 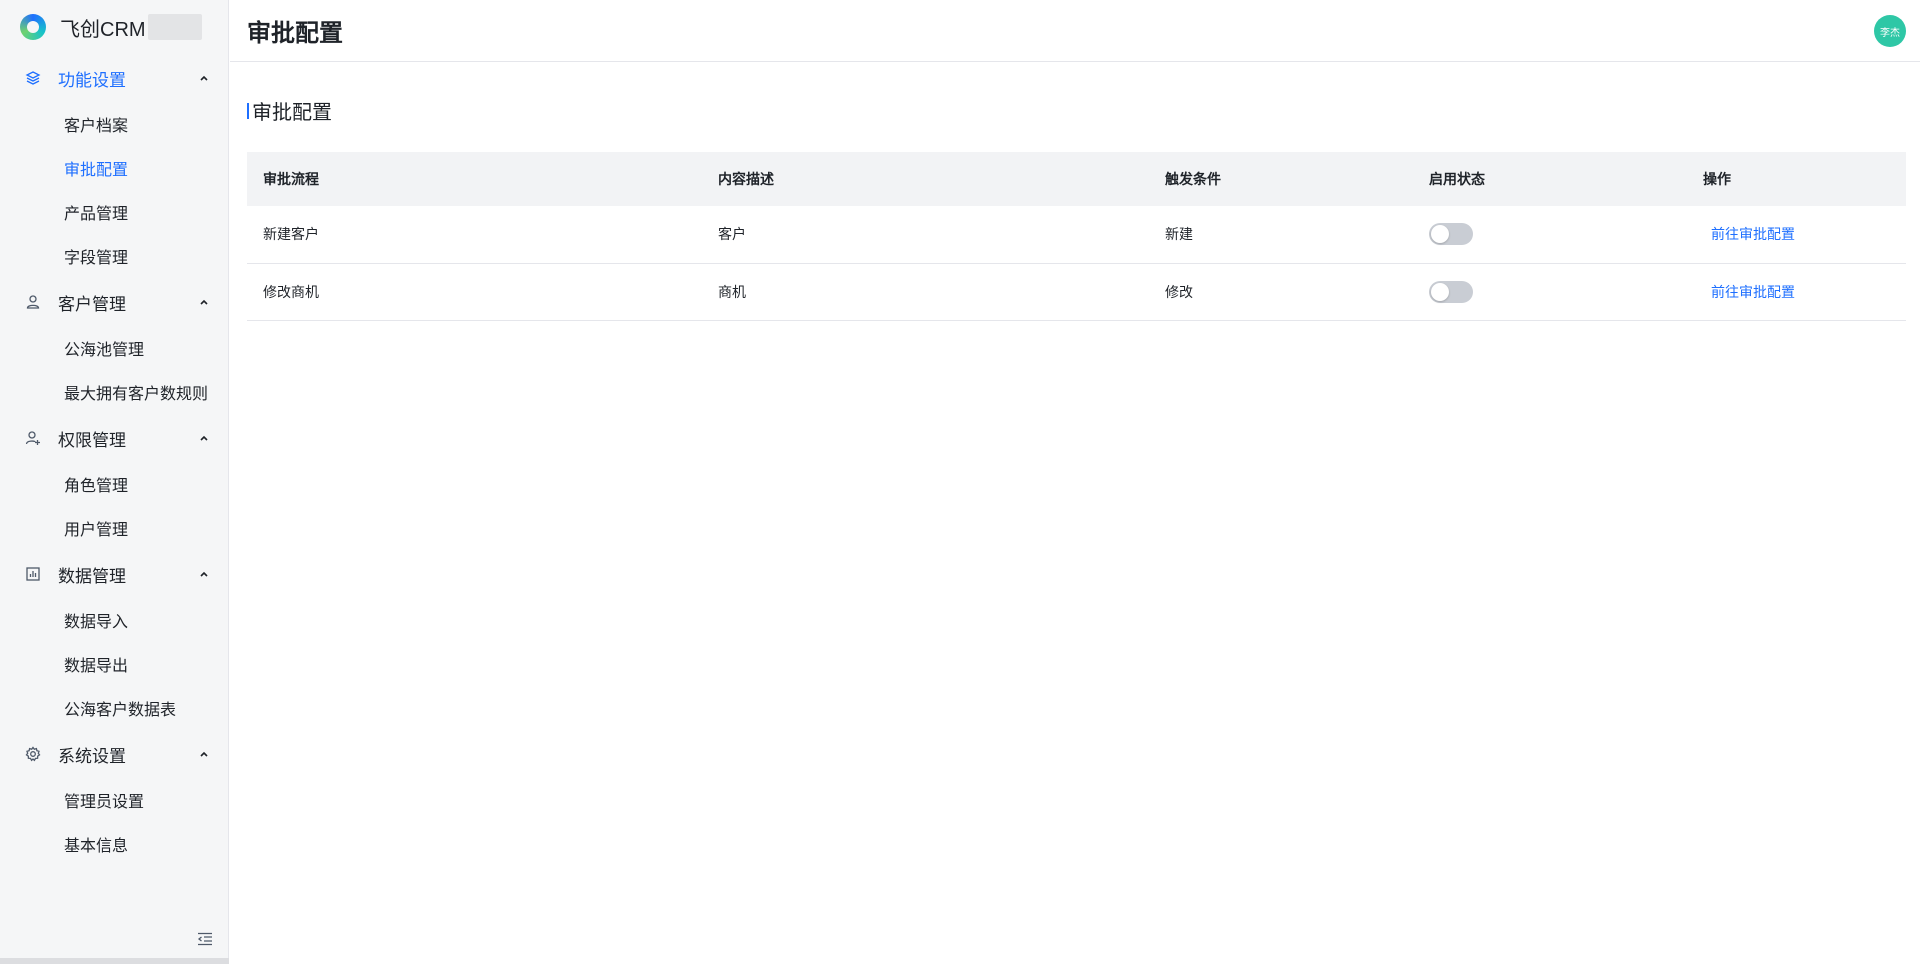 I want to click on sidebar-group-label: 数据管理, so click(x=92, y=576).